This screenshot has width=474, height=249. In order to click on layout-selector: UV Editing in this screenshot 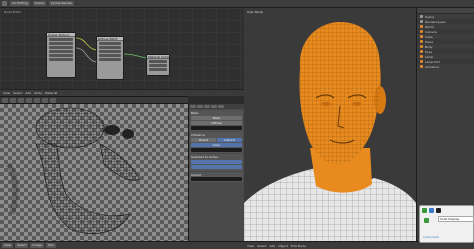, I will do `click(20, 3)`.